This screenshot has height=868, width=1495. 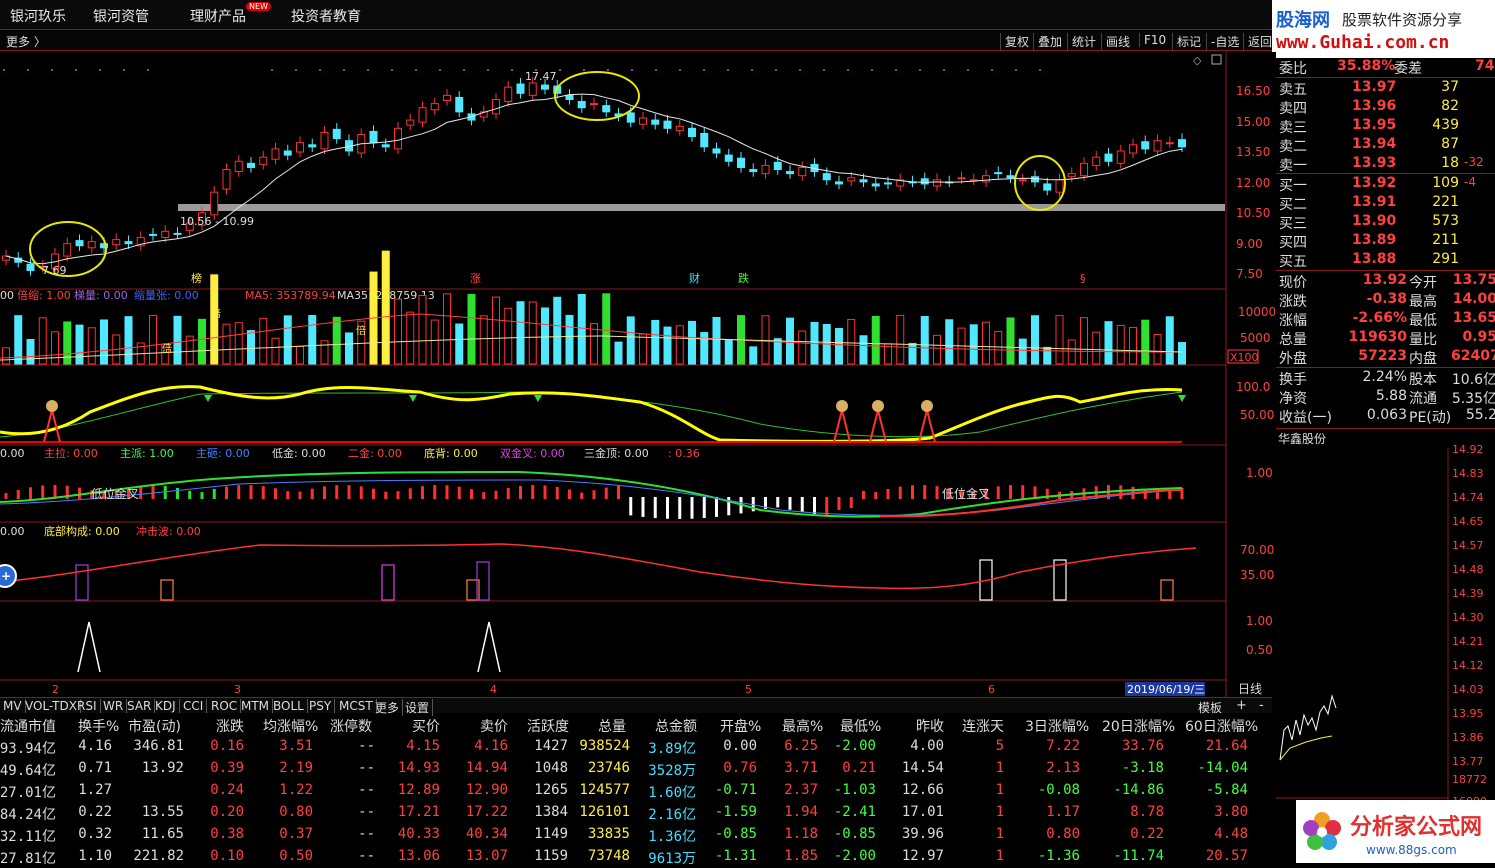 What do you see at coordinates (26, 41) in the screenshot?
I see `more-button: 更多 〉` at bounding box center [26, 41].